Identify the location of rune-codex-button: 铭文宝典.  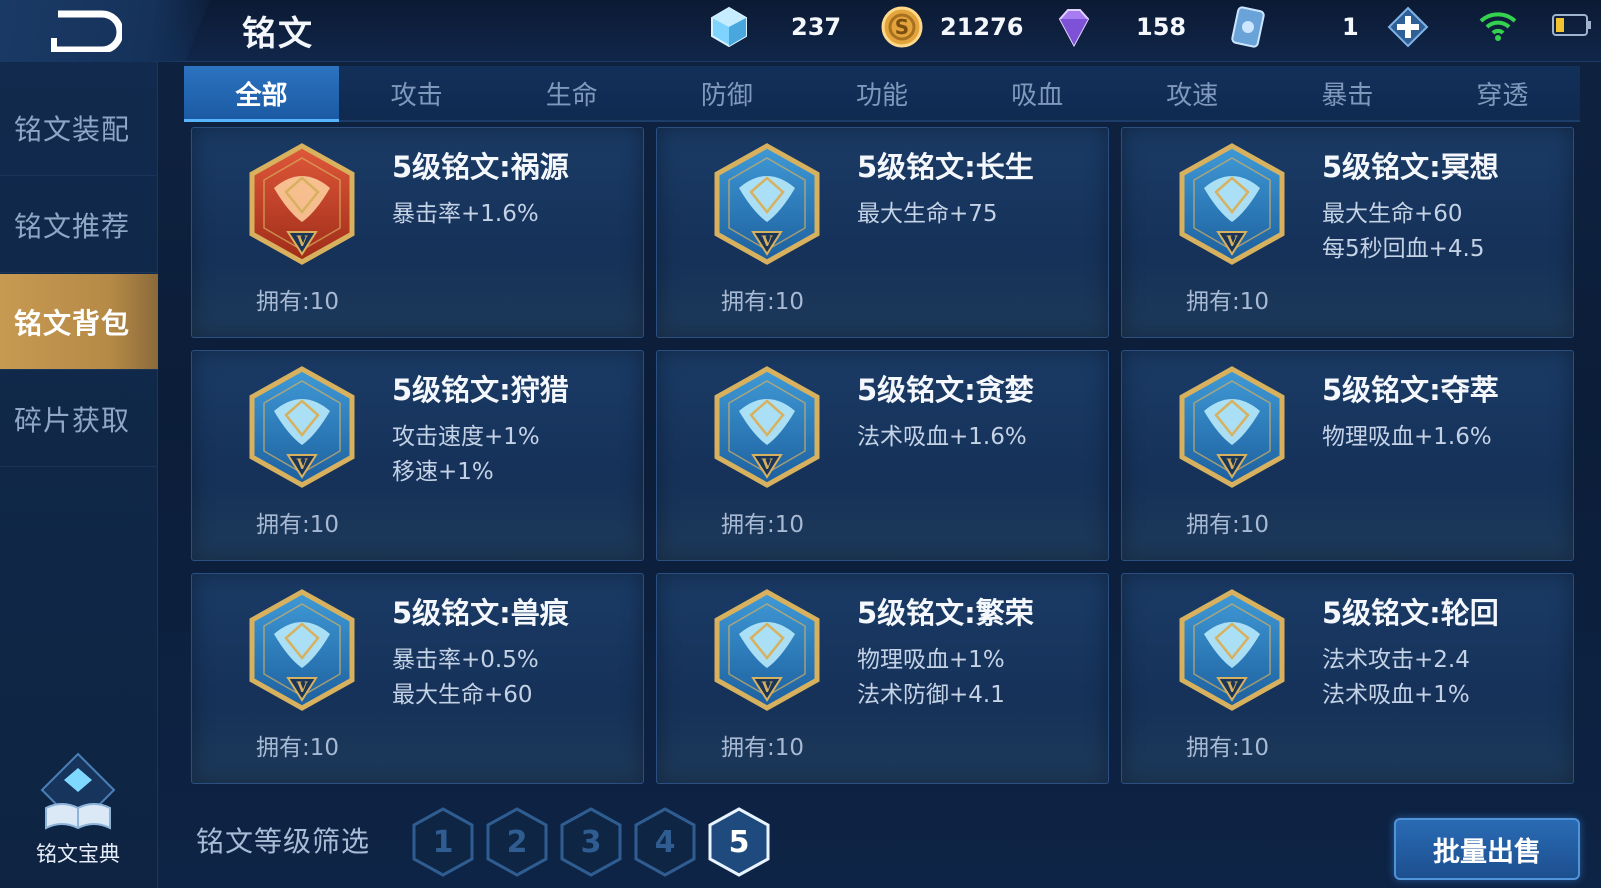
(78, 814).